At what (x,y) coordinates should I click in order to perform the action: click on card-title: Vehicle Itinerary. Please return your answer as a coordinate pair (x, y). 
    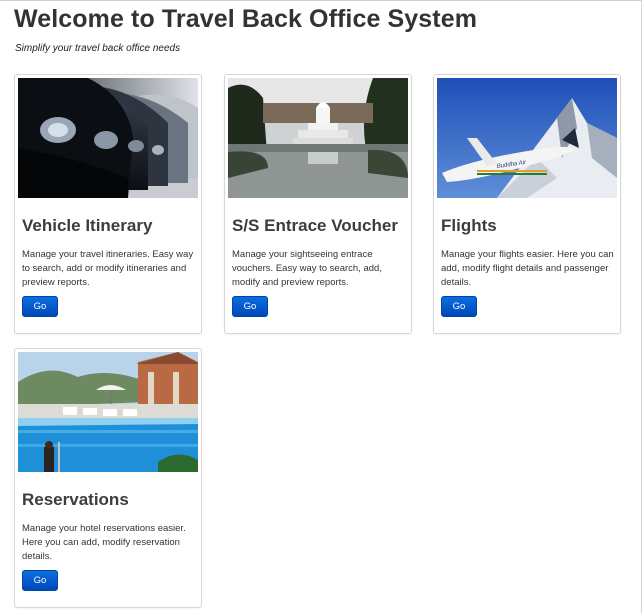
    Looking at the image, I should click on (87, 225).